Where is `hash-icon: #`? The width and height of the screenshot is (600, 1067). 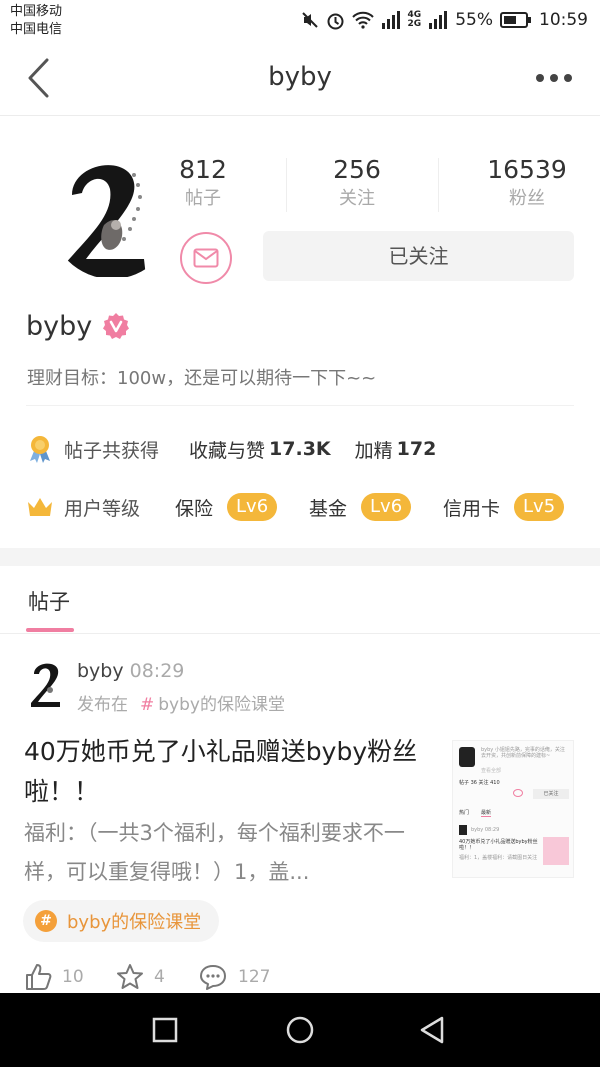
hash-icon: # is located at coordinates (147, 705).